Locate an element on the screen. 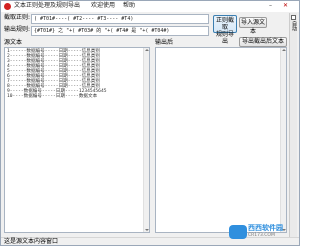  window-title: 文本正则处理及规则导出 is located at coordinates (47, 5).